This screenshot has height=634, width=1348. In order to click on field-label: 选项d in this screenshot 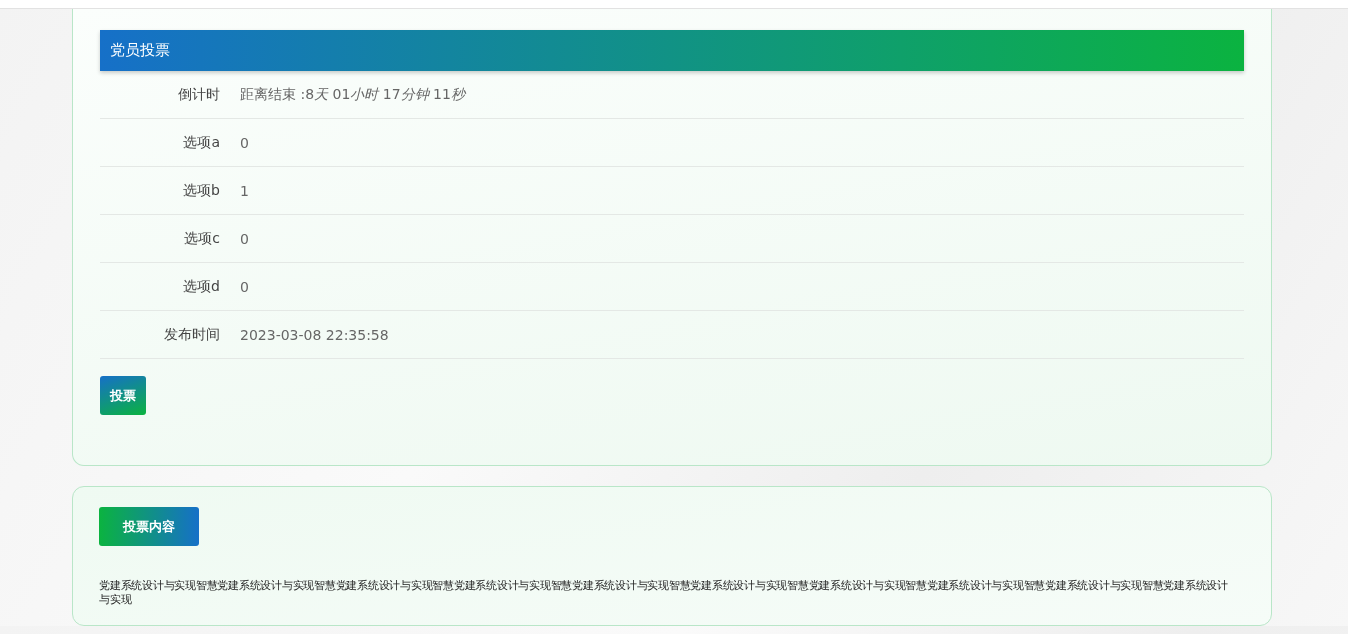, I will do `click(201, 286)`.